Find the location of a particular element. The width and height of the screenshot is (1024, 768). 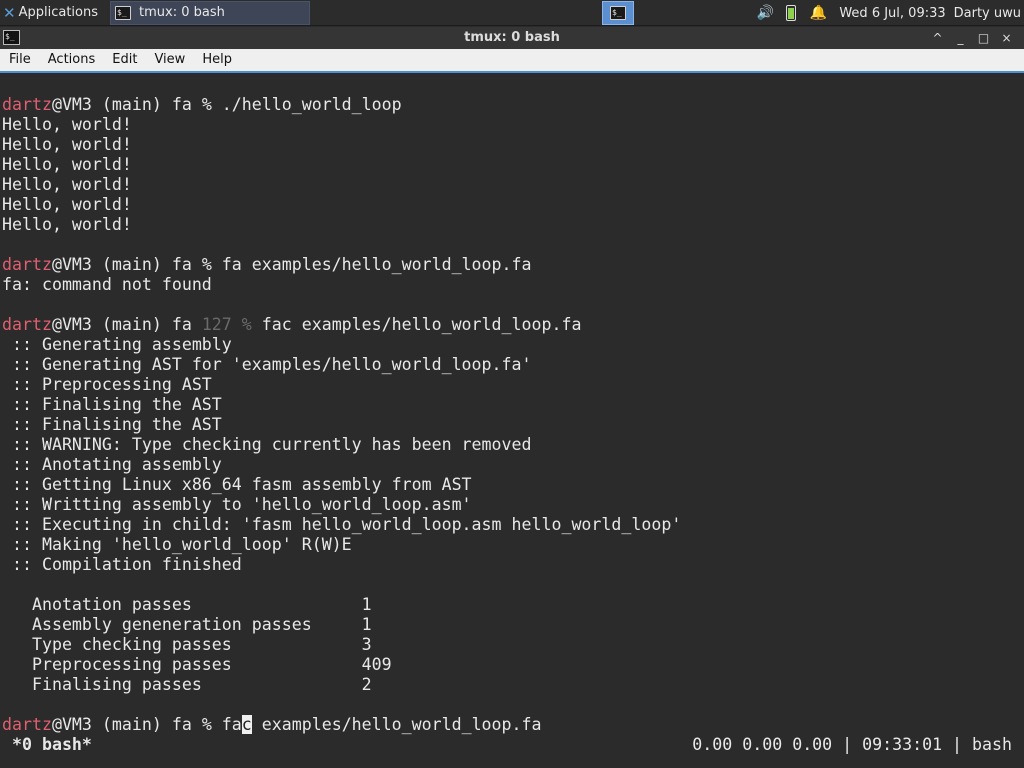

taskbar-window-button: $_ tmux: 0 bash is located at coordinates (210, 12).